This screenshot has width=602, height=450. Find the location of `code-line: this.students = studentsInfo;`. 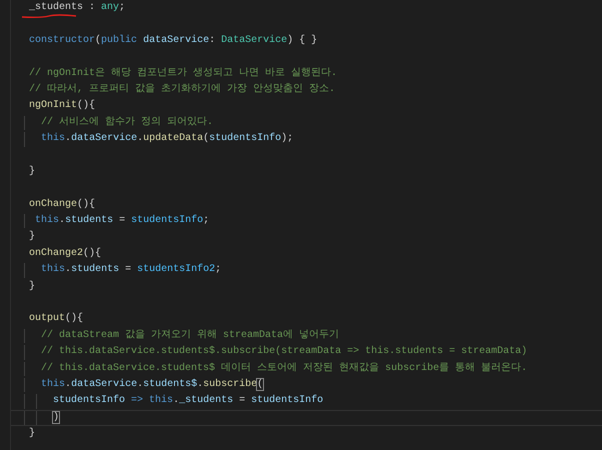

code-line: this.students = studentsInfo; is located at coordinates (122, 221).